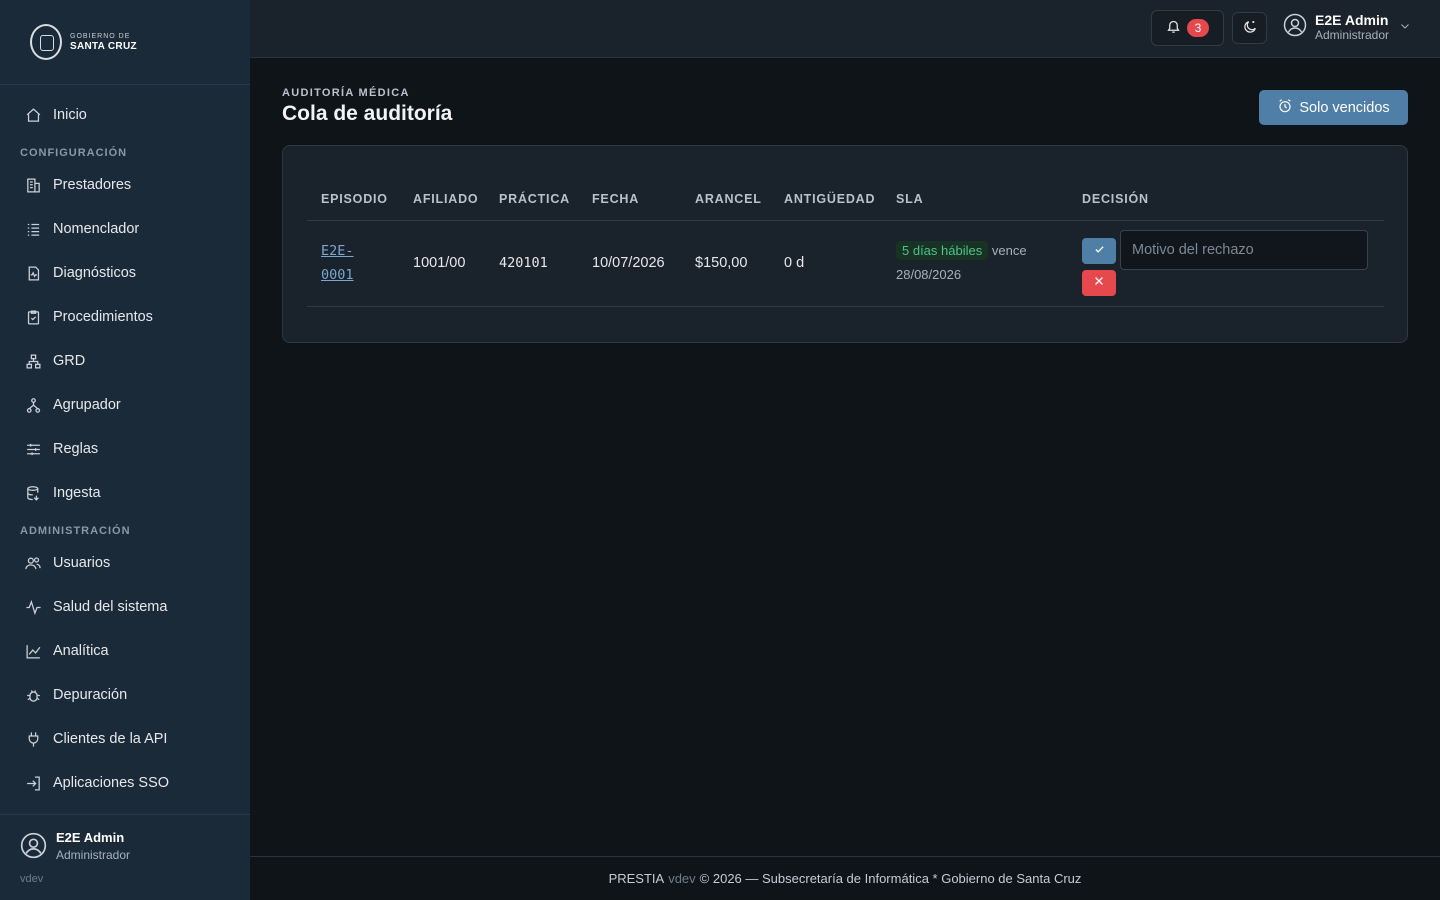 The width and height of the screenshot is (1440, 900). Describe the element at coordinates (96, 229) in the screenshot. I see `sidebar-item-label: Nomenclador` at that location.